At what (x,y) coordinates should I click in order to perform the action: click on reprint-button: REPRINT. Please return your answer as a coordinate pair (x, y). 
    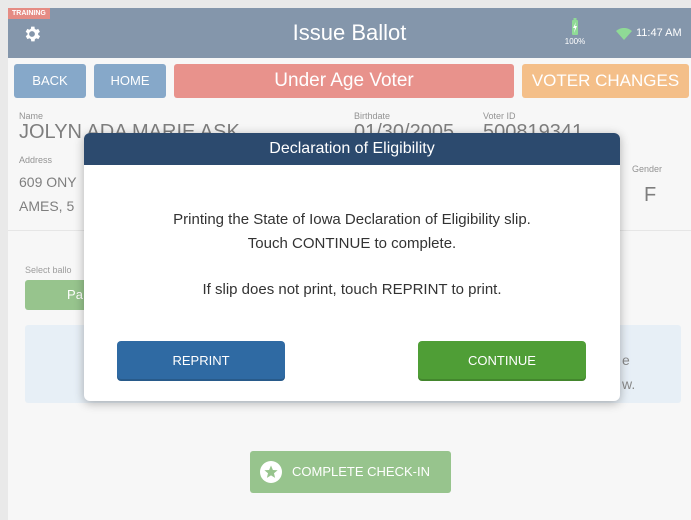
    Looking at the image, I should click on (201, 361).